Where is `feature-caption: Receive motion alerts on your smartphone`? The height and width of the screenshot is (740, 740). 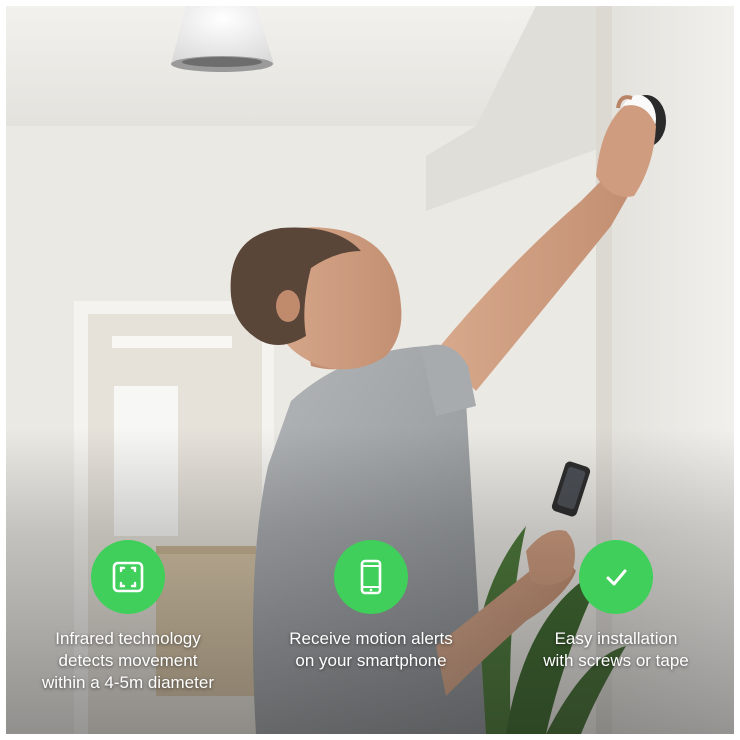 feature-caption: Receive motion alerts on your smartphone is located at coordinates (370, 650).